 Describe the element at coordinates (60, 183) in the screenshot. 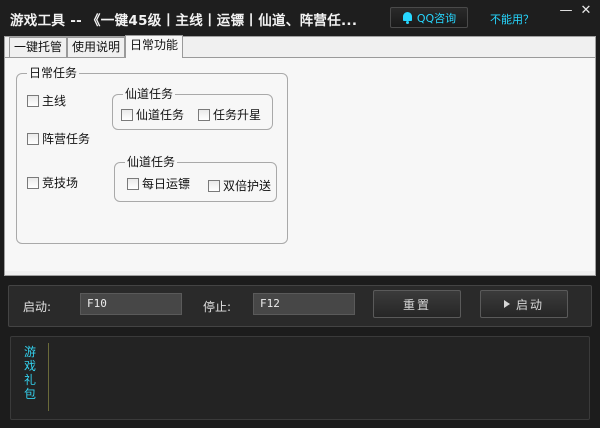

I see `arena-label: 竞技场` at that location.